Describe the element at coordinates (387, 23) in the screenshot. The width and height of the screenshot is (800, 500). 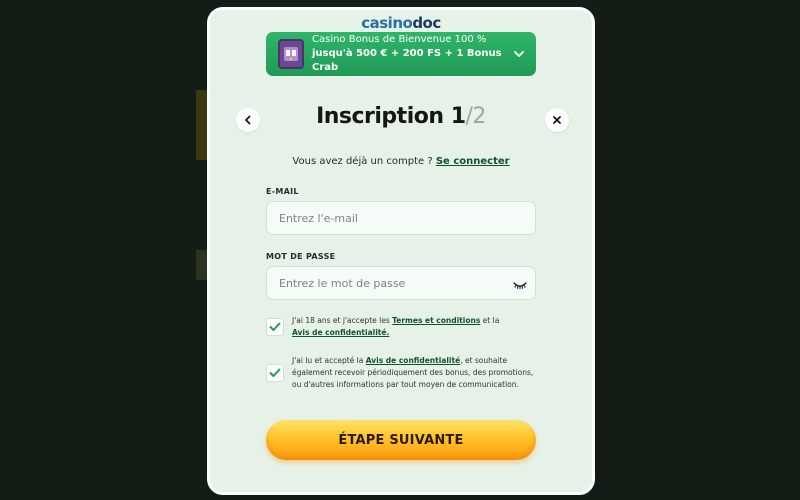
I see `logo-main: casino` at that location.